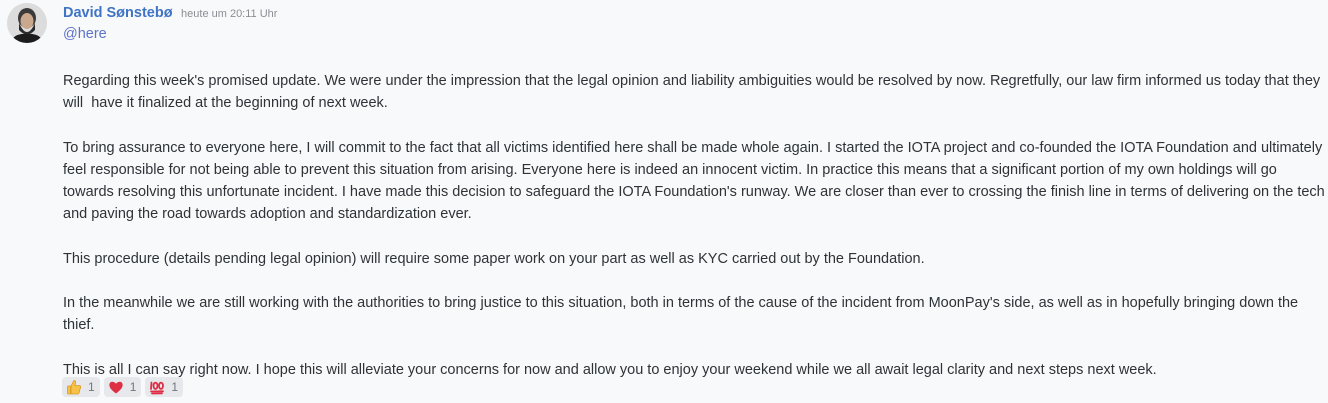 The image size is (1328, 403). I want to click on reaction-heart: 1, so click(122, 387).